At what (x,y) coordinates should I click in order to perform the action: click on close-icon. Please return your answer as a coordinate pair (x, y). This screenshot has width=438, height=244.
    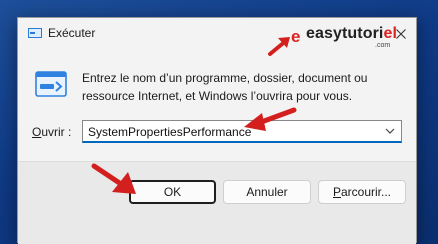
    Looking at the image, I should click on (401, 34).